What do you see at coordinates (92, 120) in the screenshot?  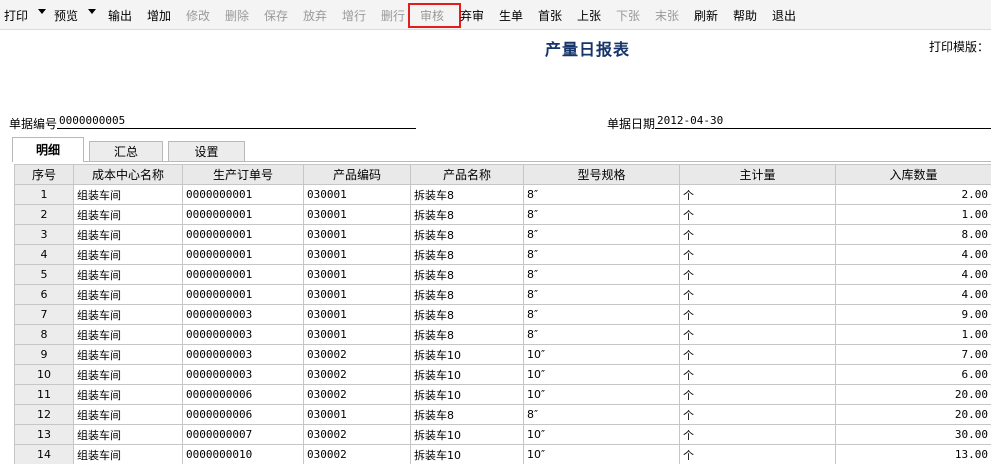 I see `doc-no-value: 0000000005` at bounding box center [92, 120].